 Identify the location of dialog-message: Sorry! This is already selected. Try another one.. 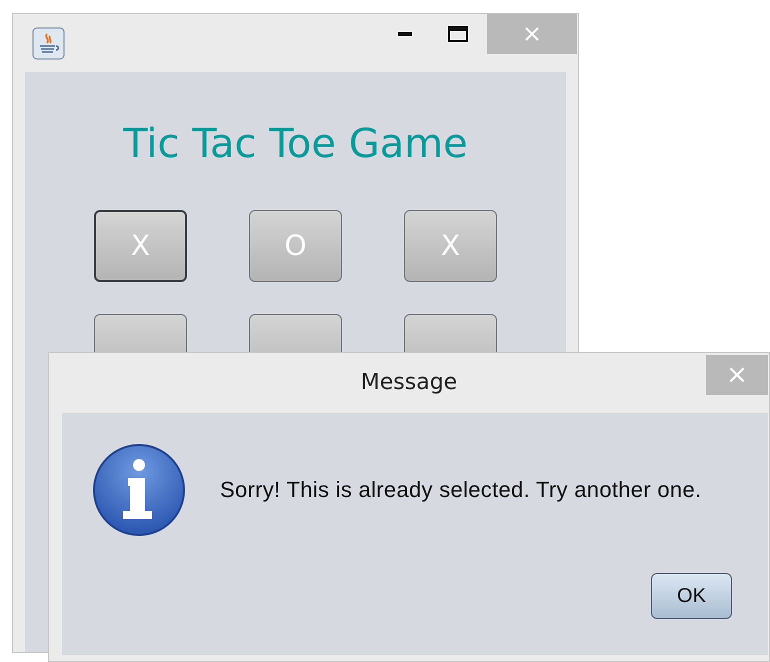
(461, 490).